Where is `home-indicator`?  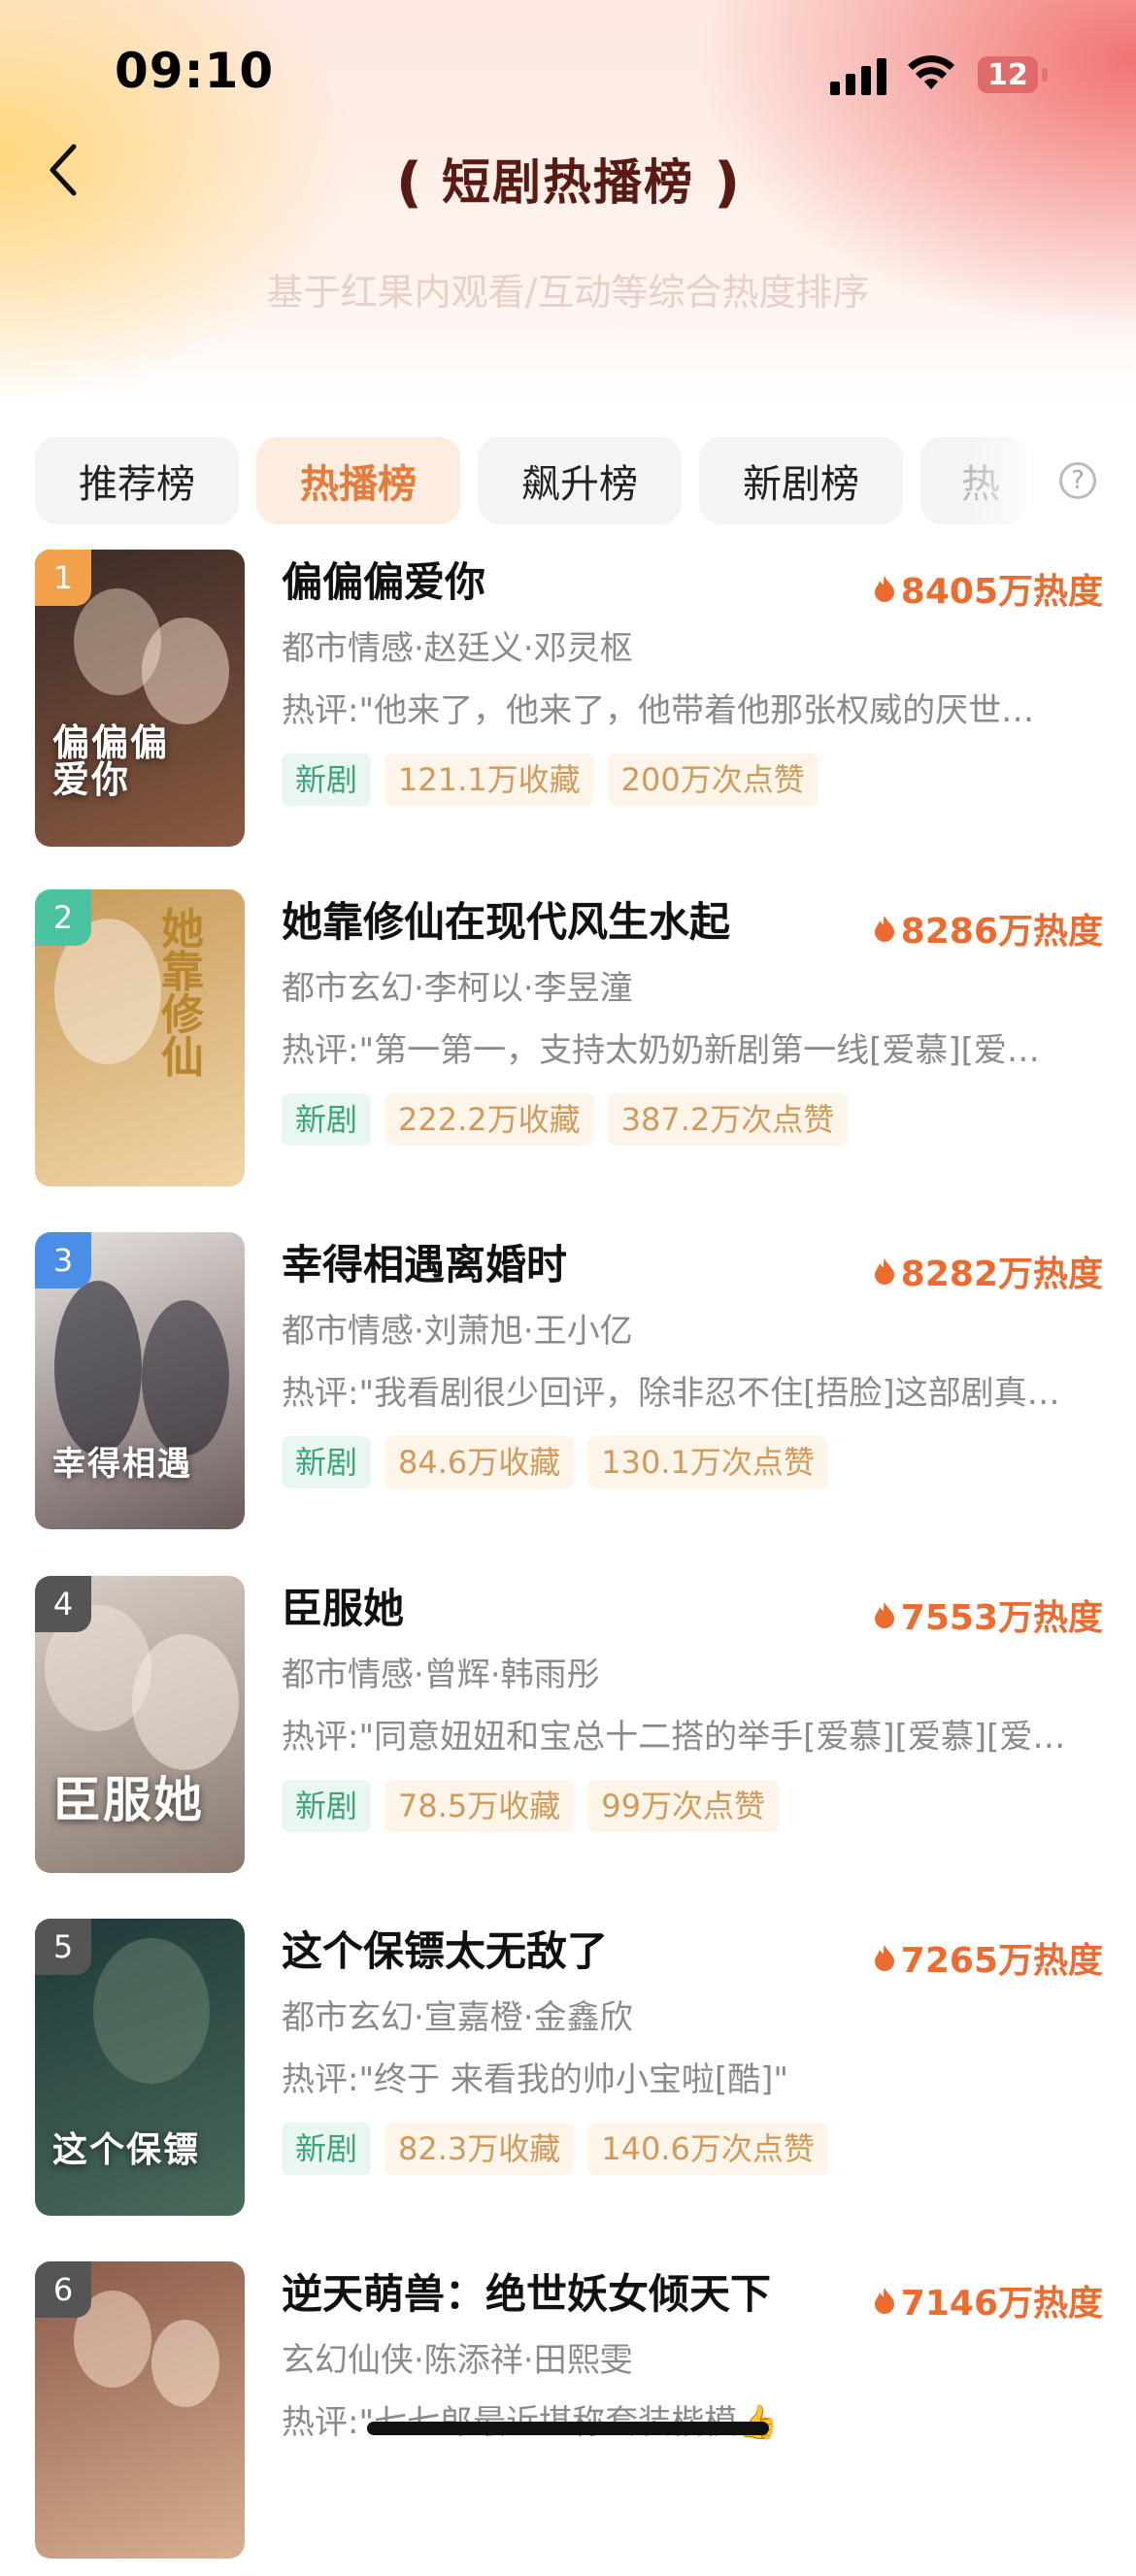
home-indicator is located at coordinates (568, 2429).